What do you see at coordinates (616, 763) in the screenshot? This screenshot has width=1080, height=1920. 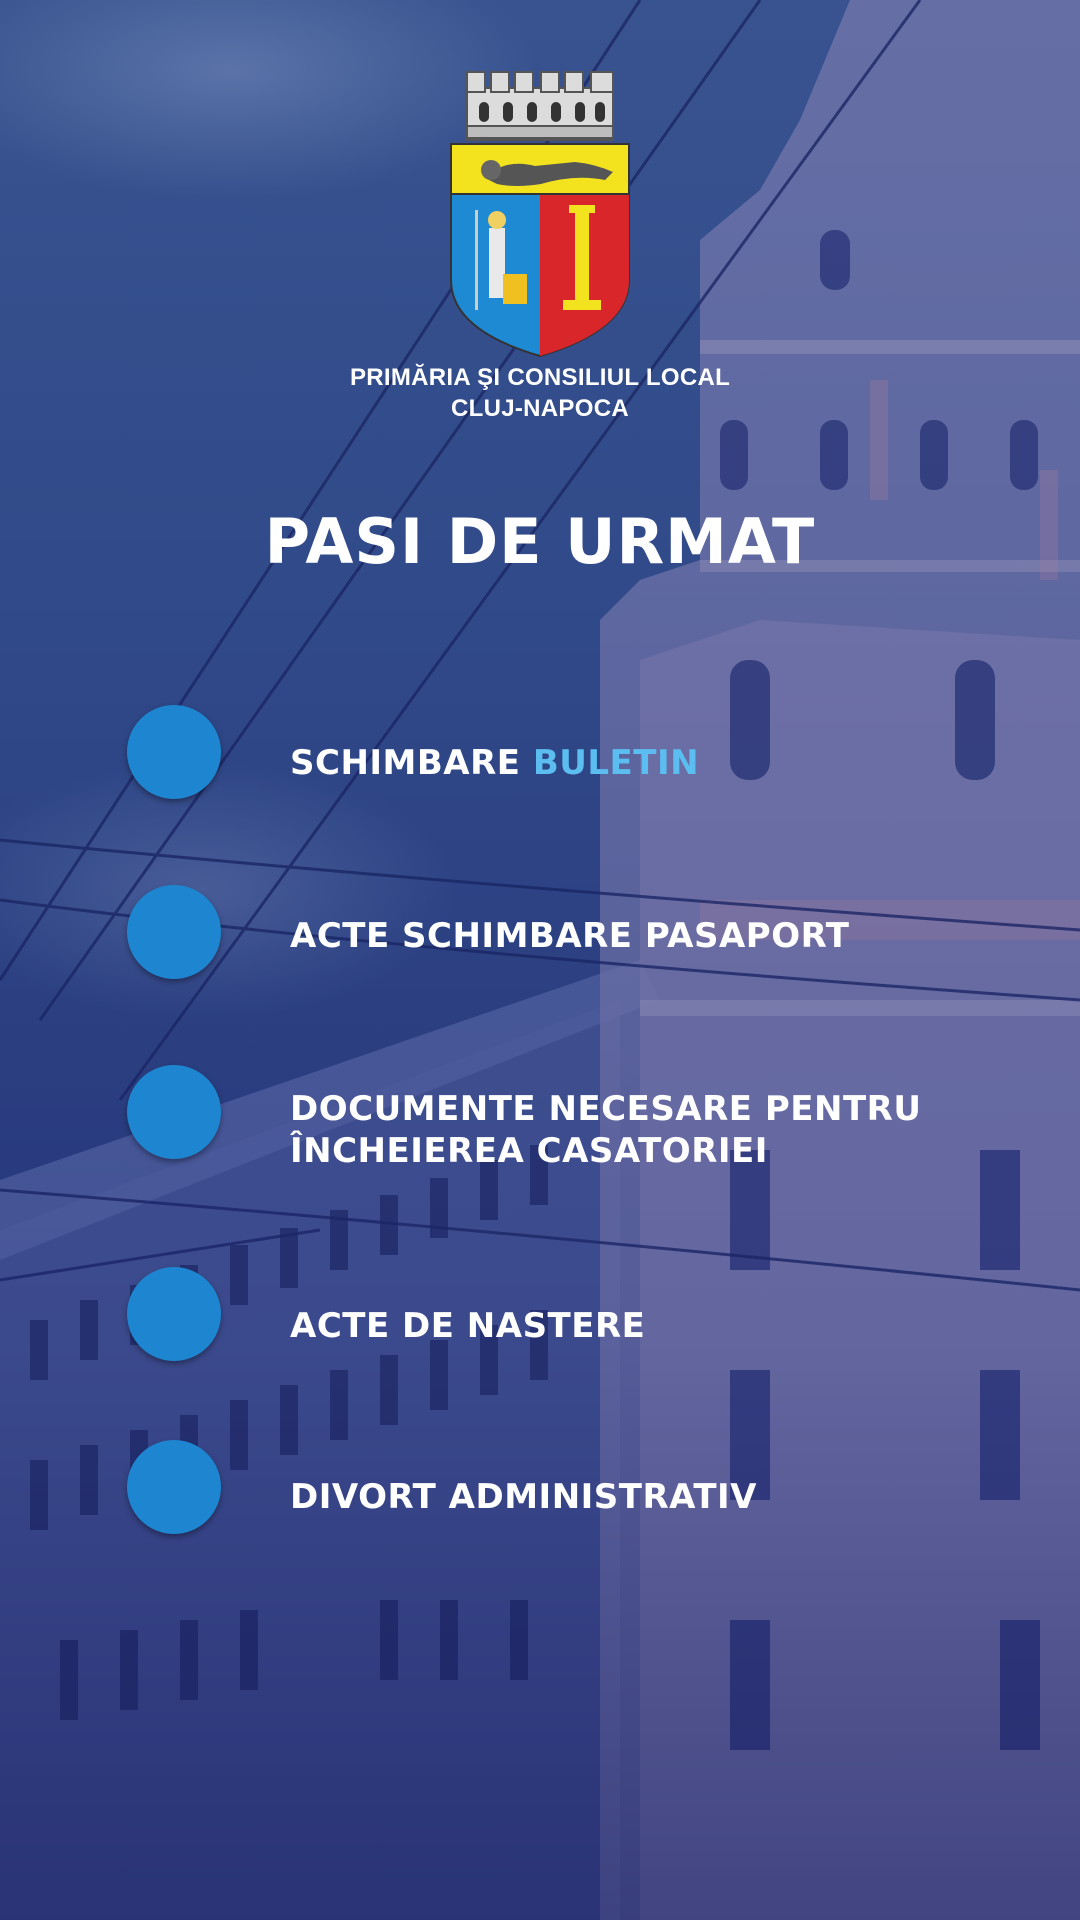 I see `step-label-accent: BULETIN` at bounding box center [616, 763].